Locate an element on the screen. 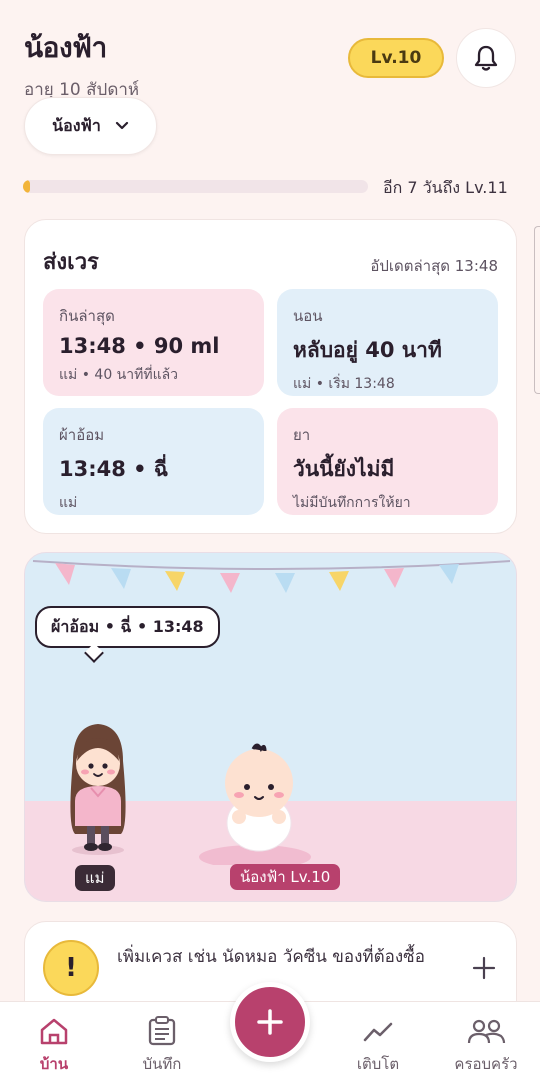  add-quest-button is located at coordinates (484, 970).